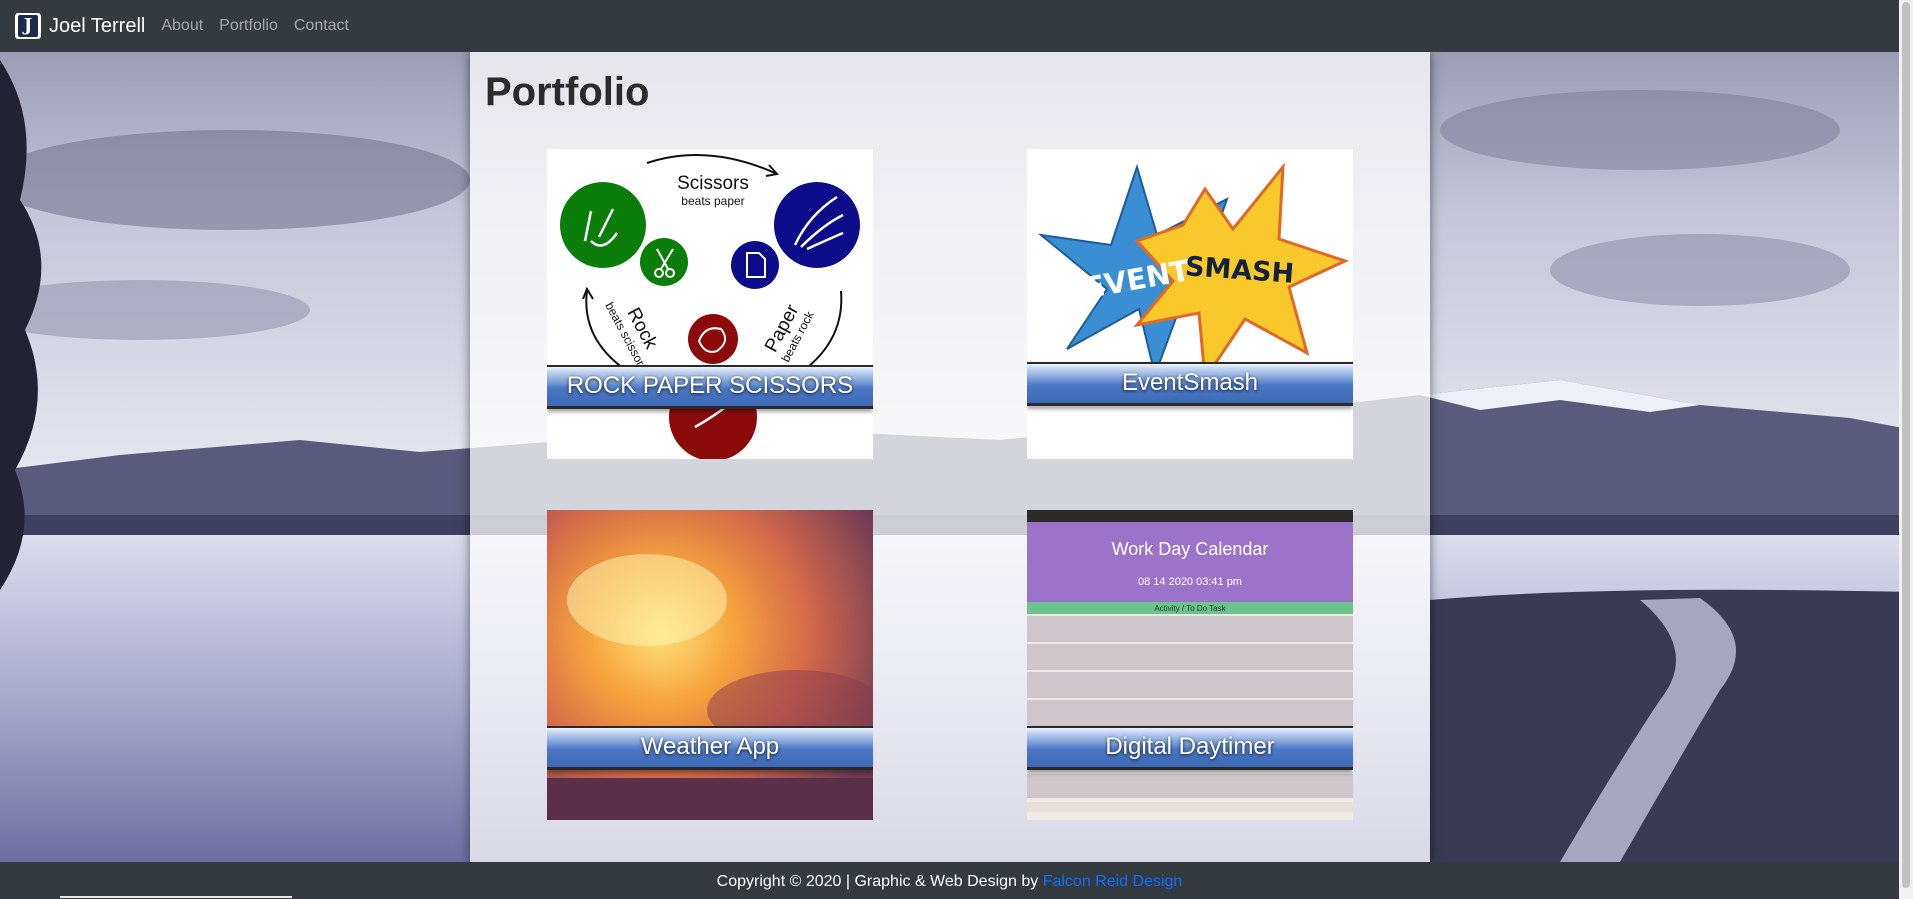 This screenshot has height=899, width=1913. What do you see at coordinates (567, 92) in the screenshot?
I see `page-title: Portfolio` at bounding box center [567, 92].